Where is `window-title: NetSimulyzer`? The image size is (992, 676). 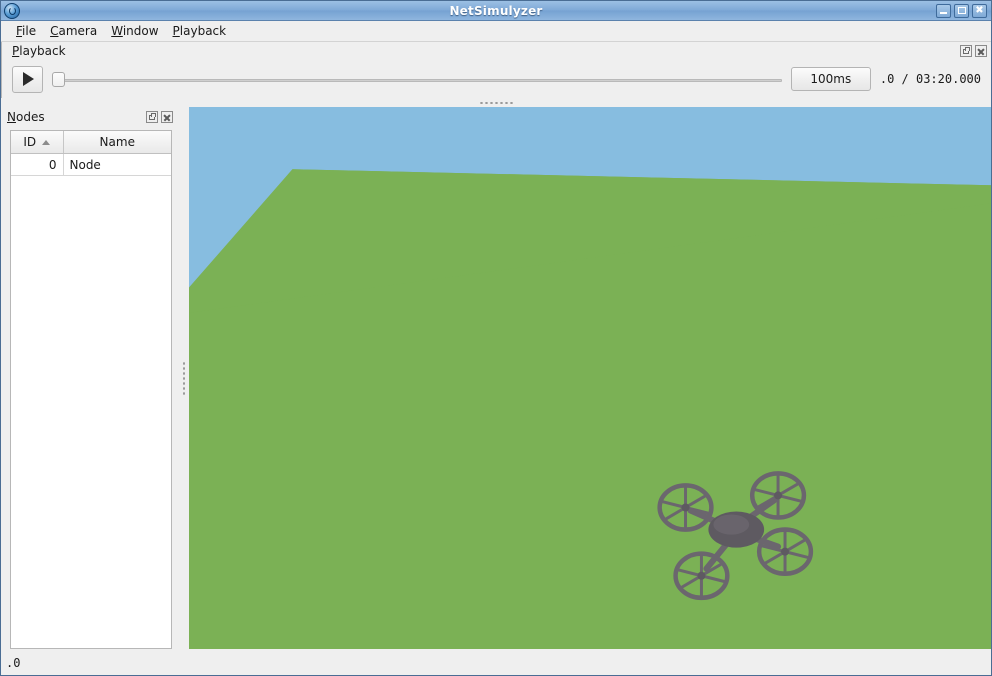 window-title: NetSimulyzer is located at coordinates (496, 10).